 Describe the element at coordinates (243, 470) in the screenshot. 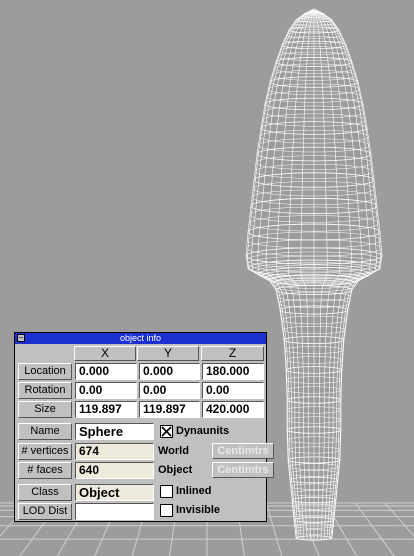

I see `object-units-button: Centimtrs` at that location.